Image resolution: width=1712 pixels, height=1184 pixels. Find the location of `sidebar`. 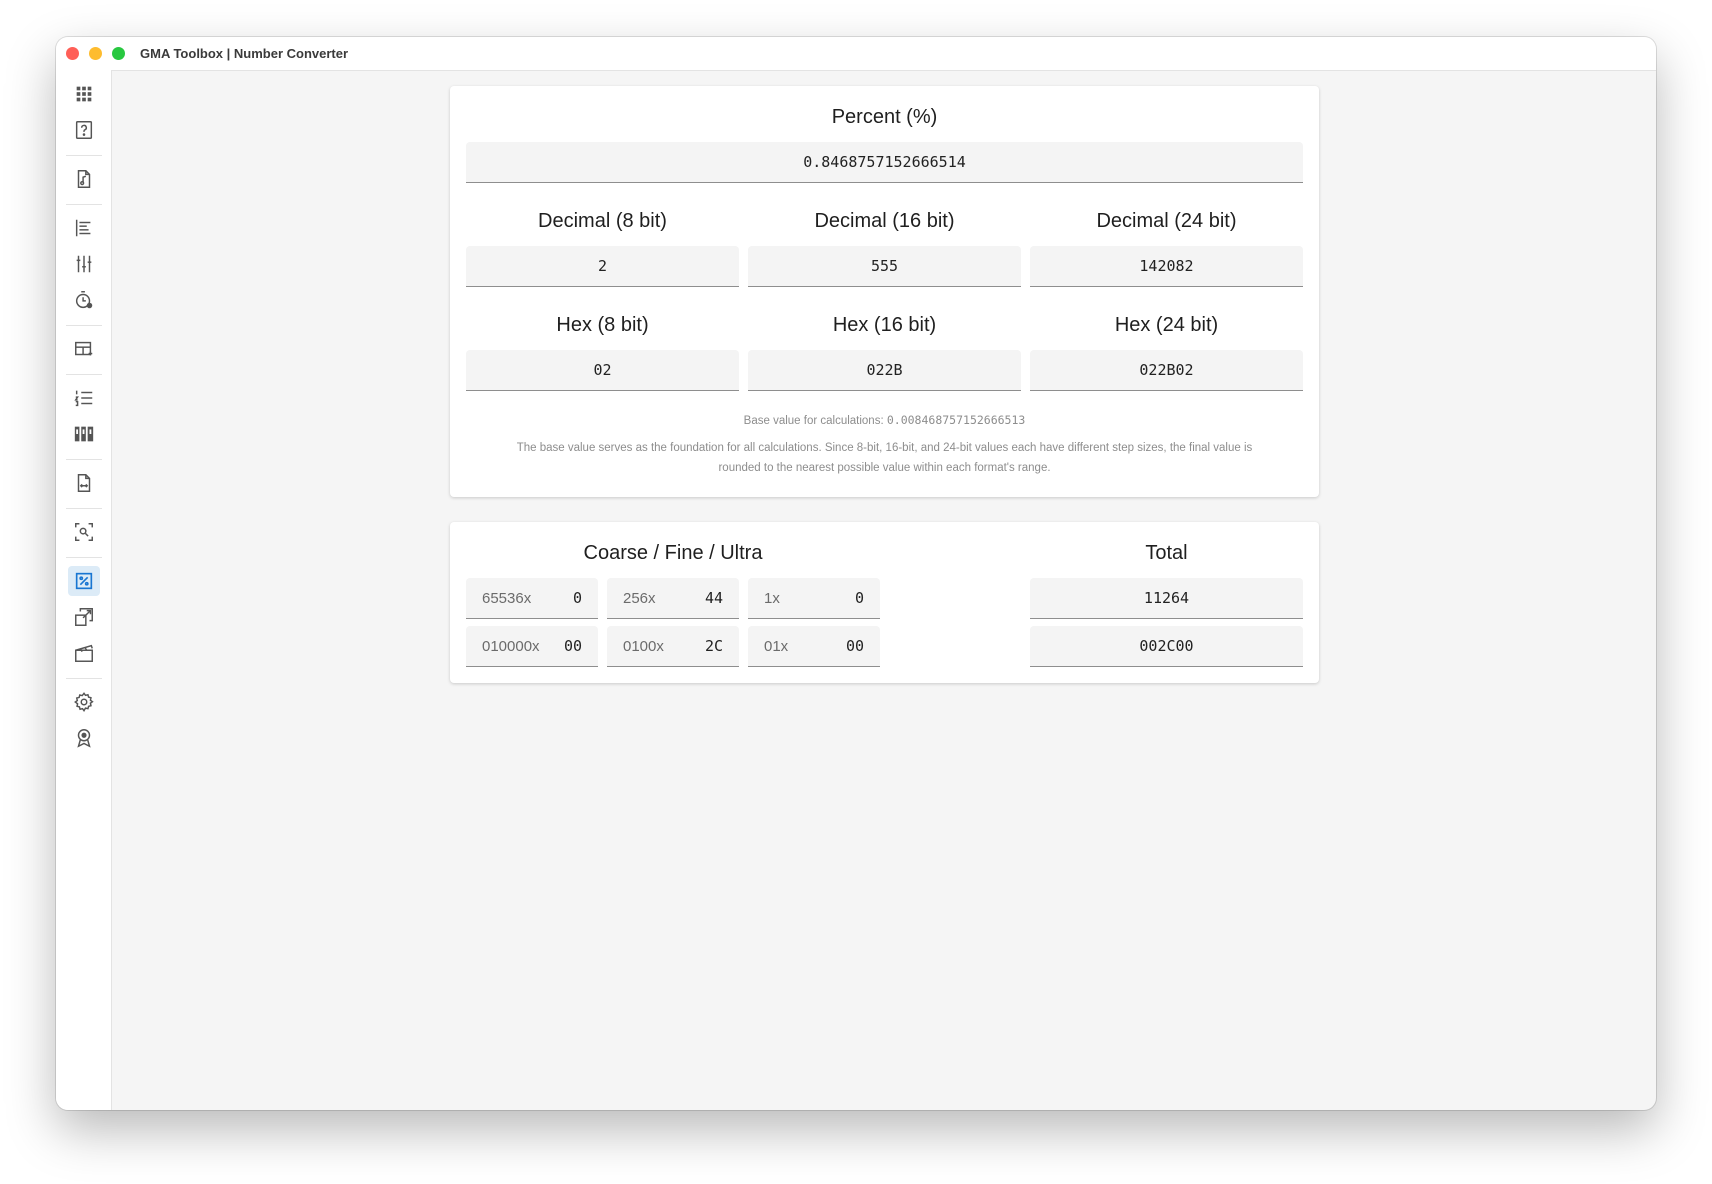

sidebar is located at coordinates (84, 590).